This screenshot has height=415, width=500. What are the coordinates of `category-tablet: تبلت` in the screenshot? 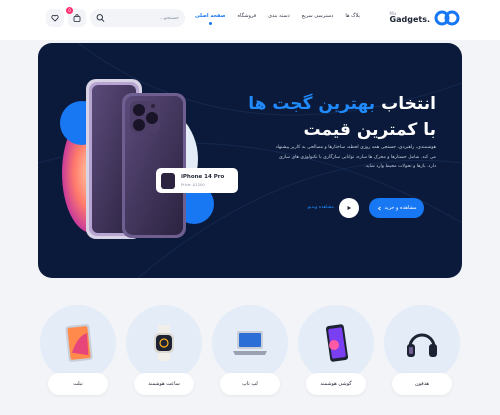 It's located at (78, 351).